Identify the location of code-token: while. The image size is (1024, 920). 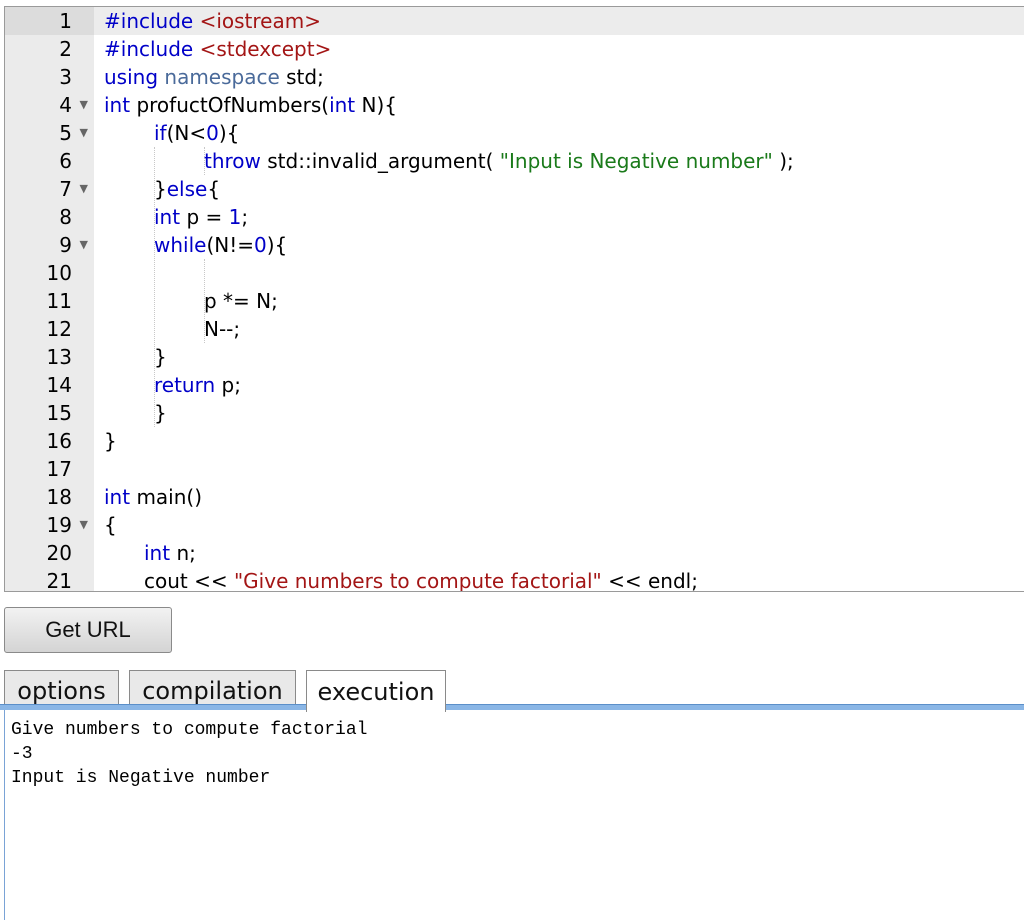
(180, 245).